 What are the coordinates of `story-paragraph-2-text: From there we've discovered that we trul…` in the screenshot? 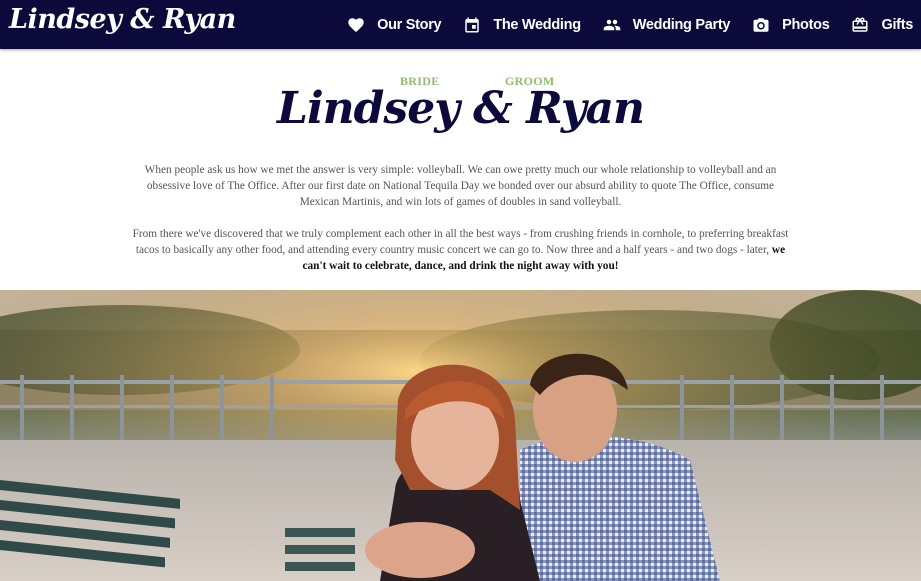 It's located at (460, 242).